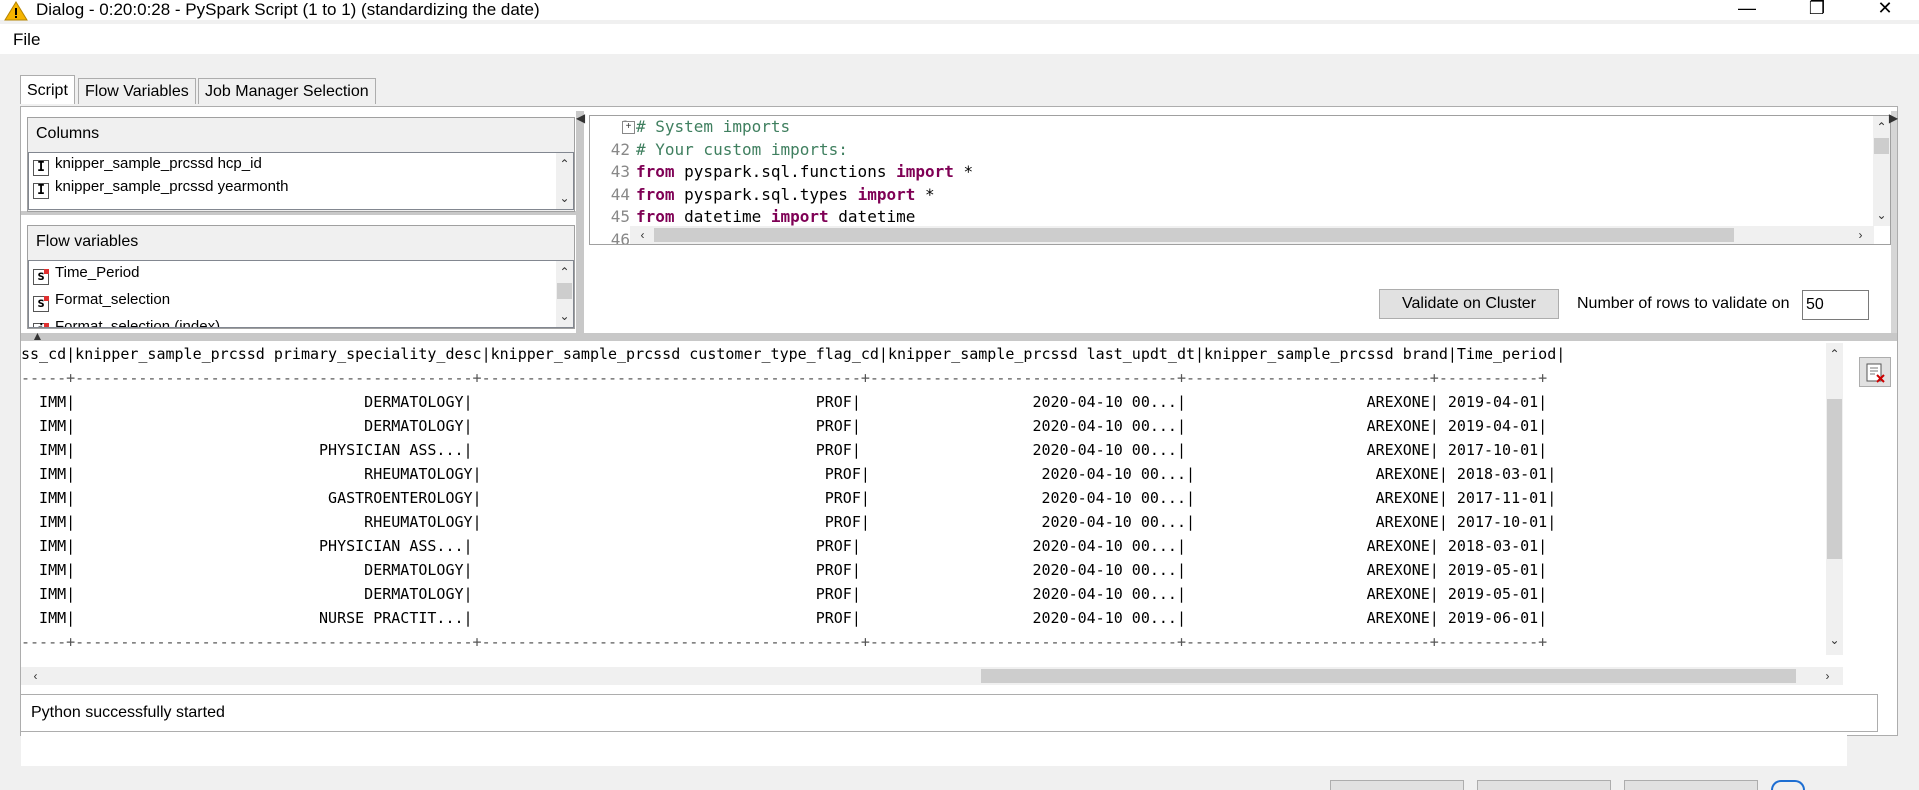 The width and height of the screenshot is (1919, 790). I want to click on ok-button, so click(1397, 785).